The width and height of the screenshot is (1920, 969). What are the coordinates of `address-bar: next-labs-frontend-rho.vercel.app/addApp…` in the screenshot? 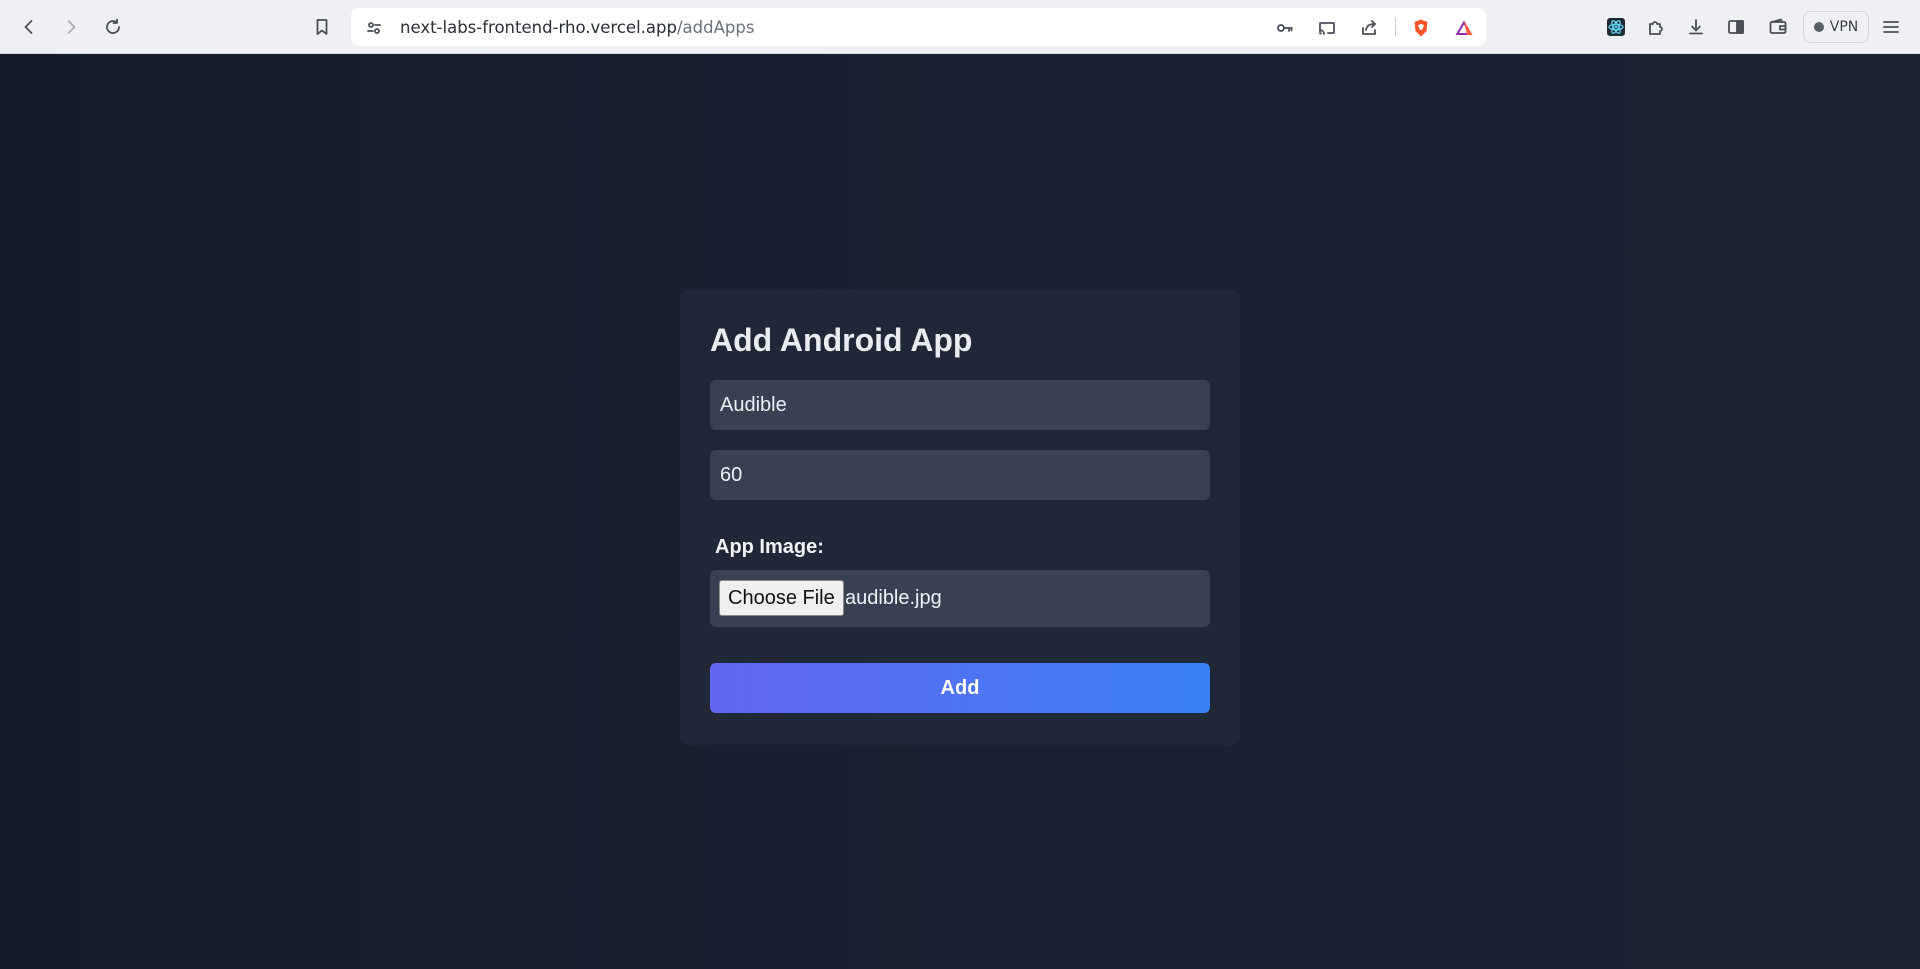 It's located at (918, 27).